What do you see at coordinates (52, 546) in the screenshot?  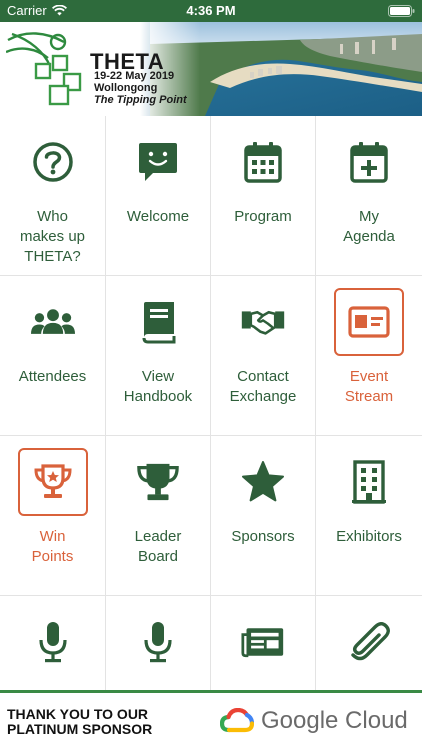 I see `menu-item-label: Win Points` at bounding box center [52, 546].